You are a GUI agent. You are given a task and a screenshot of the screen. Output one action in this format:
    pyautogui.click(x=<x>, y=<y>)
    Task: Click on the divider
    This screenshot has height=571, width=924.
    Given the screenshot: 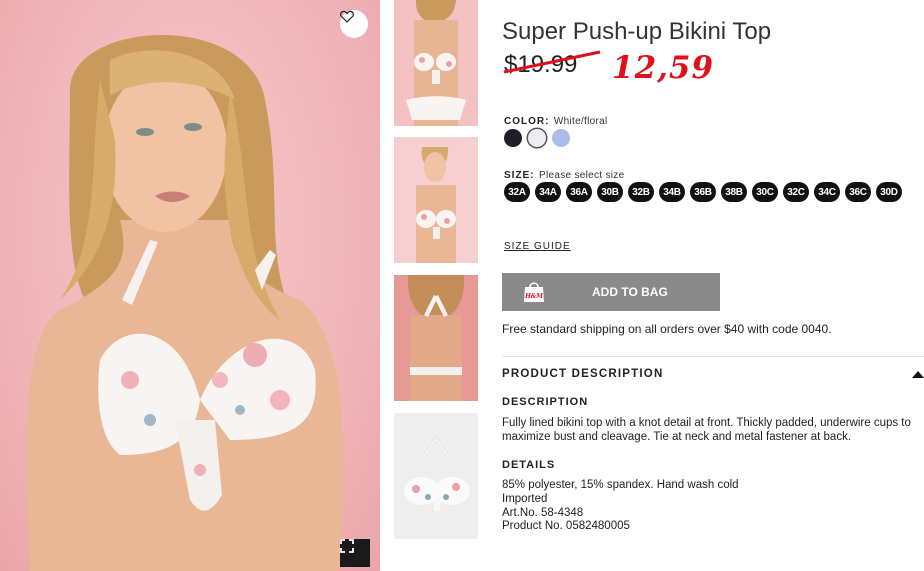 What is the action you would take?
    pyautogui.click(x=713, y=356)
    